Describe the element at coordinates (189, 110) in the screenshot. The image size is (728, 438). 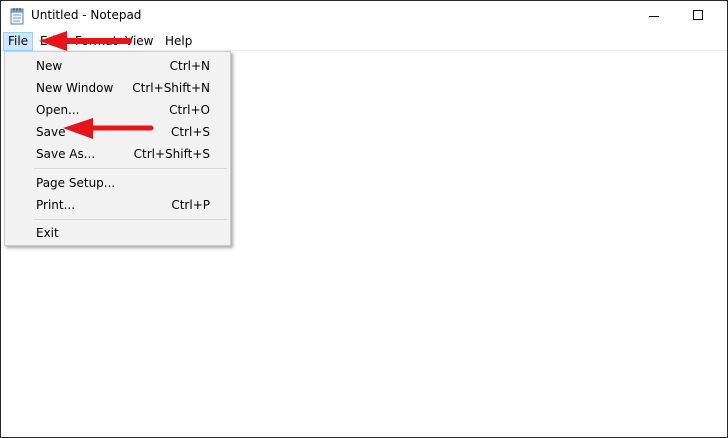
I see `menu-item-shortcut: Ctrl+O` at that location.